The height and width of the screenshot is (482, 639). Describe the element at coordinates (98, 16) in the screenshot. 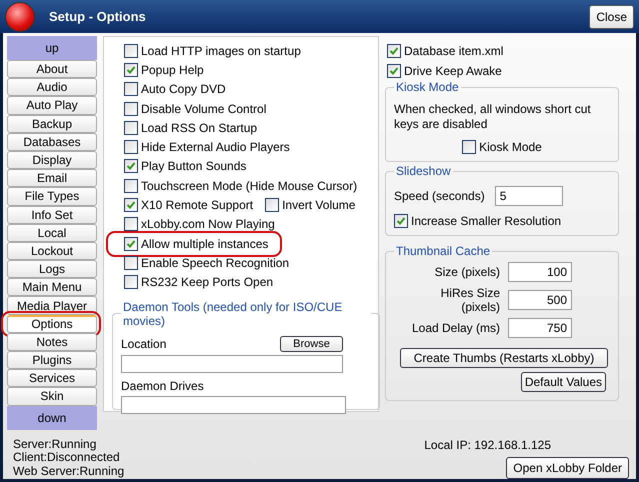

I see `window-title: Setup - Options` at that location.